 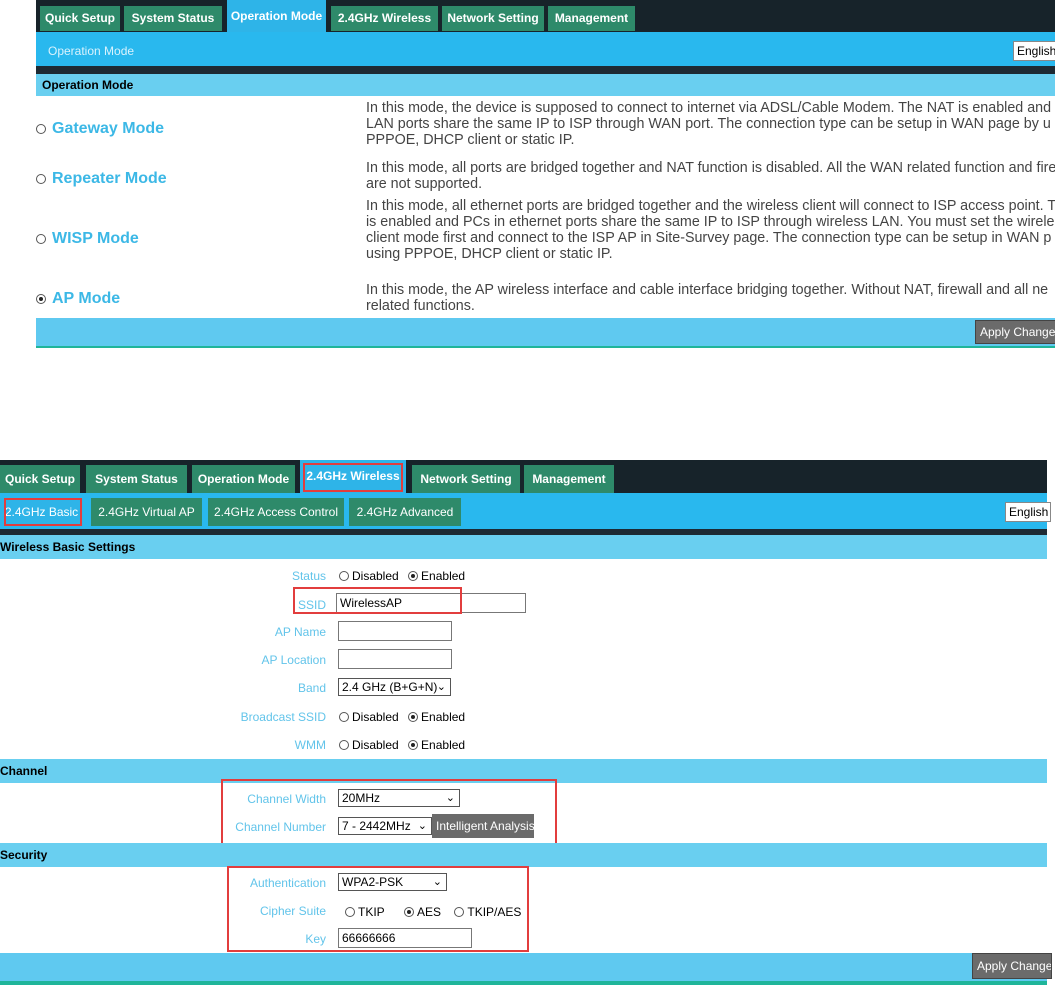 What do you see at coordinates (310, 745) in the screenshot?
I see `wmm-label: WMM` at bounding box center [310, 745].